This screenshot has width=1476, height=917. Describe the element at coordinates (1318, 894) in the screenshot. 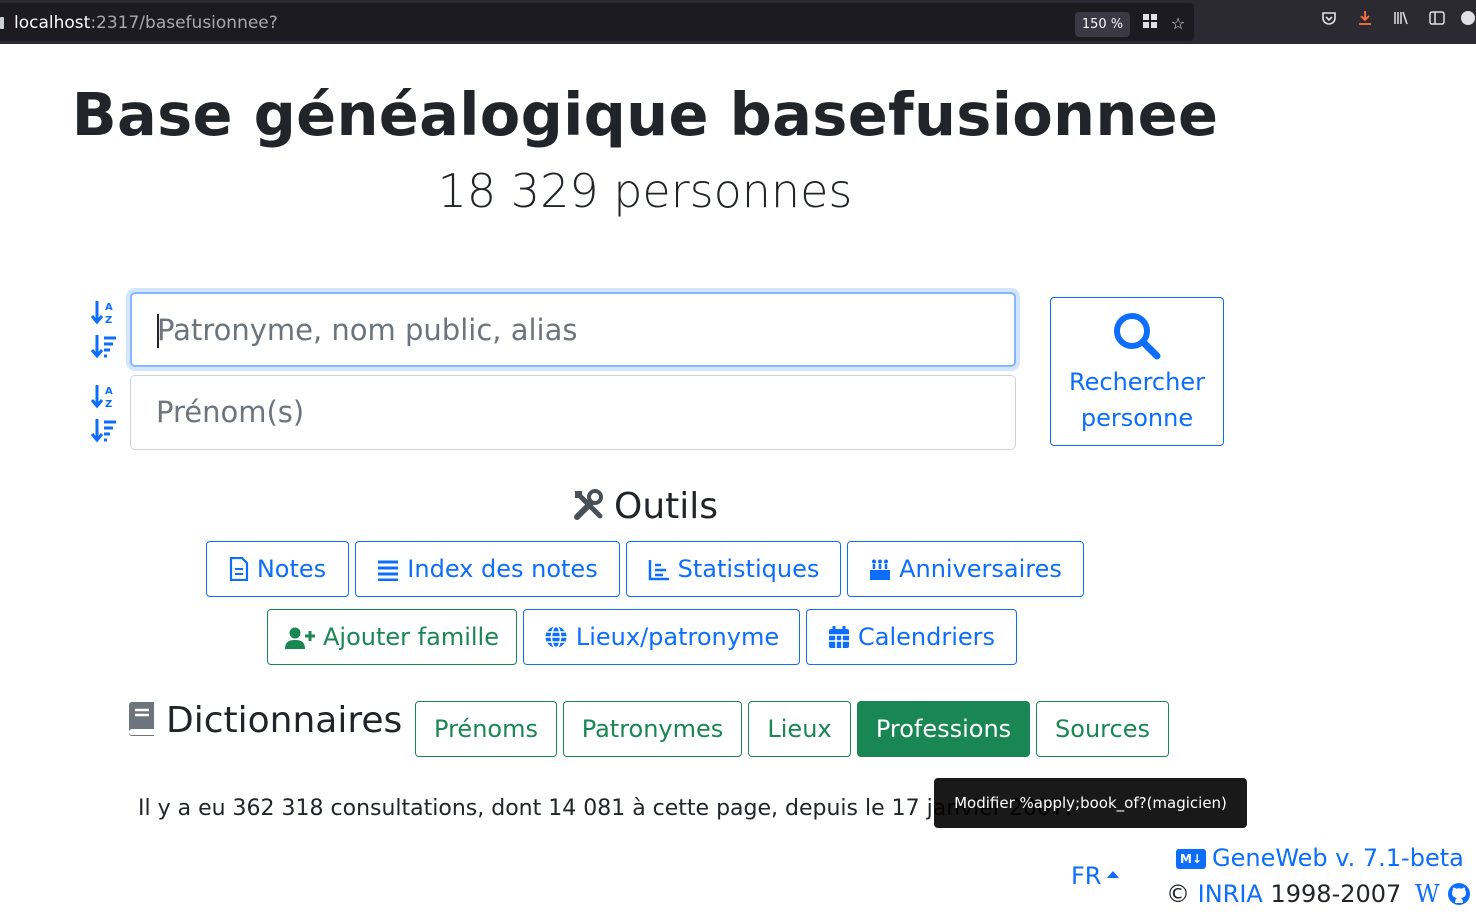

I see `copyright: © INRIA 1998-2007 W` at that location.